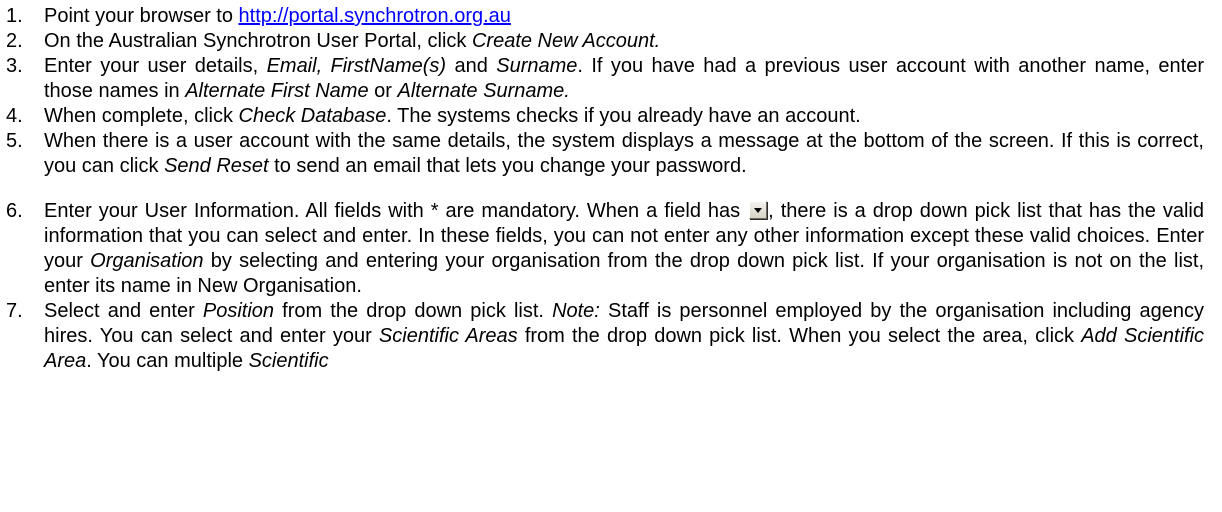 The image size is (1222, 512). What do you see at coordinates (141, 116) in the screenshot?
I see `step-text: When complete, click` at bounding box center [141, 116].